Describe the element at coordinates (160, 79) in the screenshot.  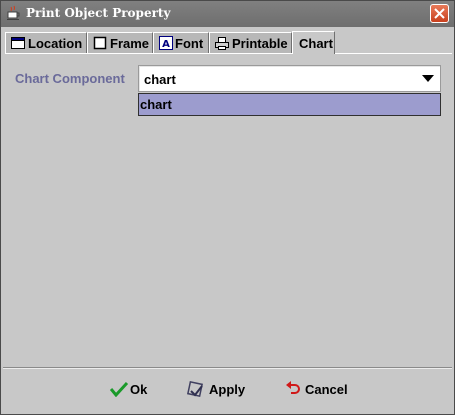
I see `chart-component-value: chart` at that location.